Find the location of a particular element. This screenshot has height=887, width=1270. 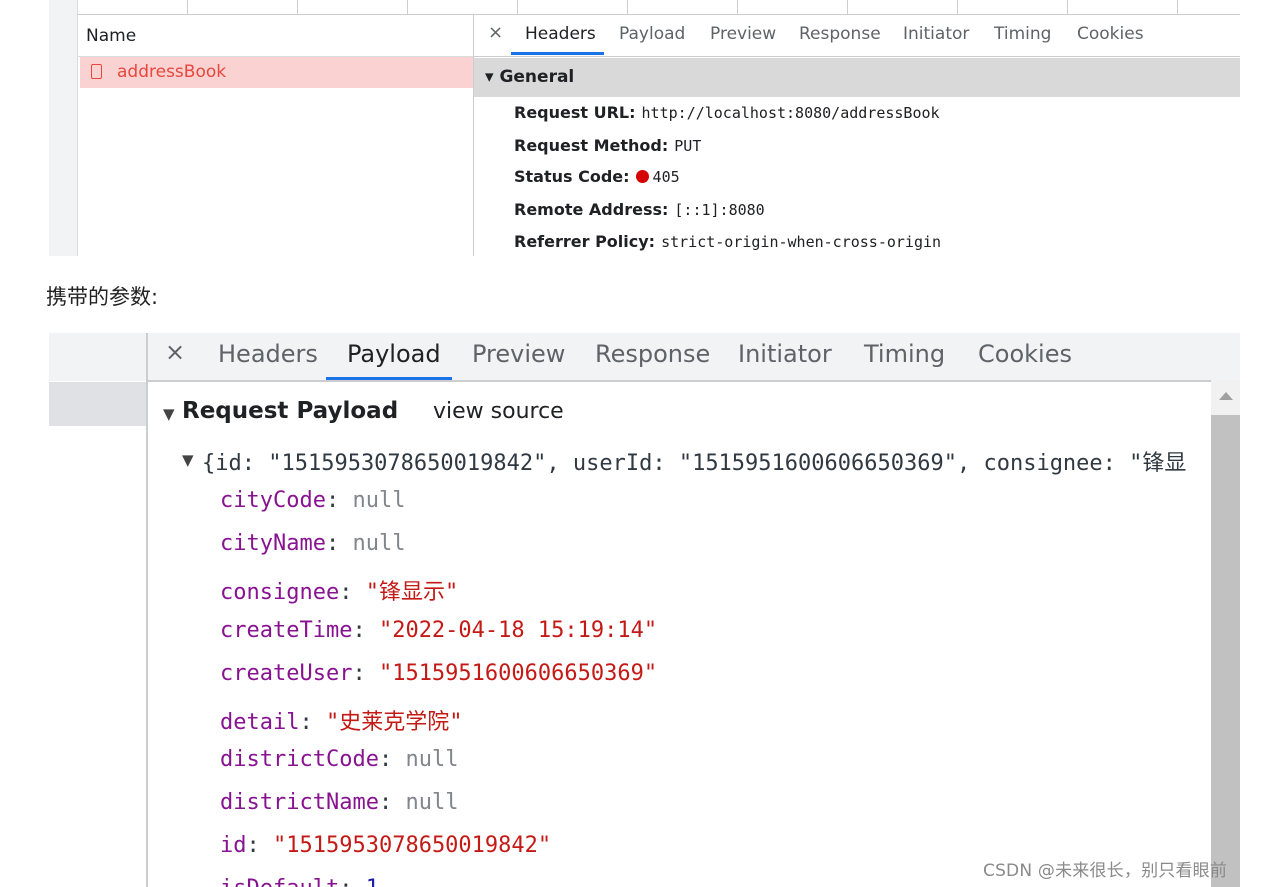

payload-property: isDefault: 1 is located at coordinates (299, 881).